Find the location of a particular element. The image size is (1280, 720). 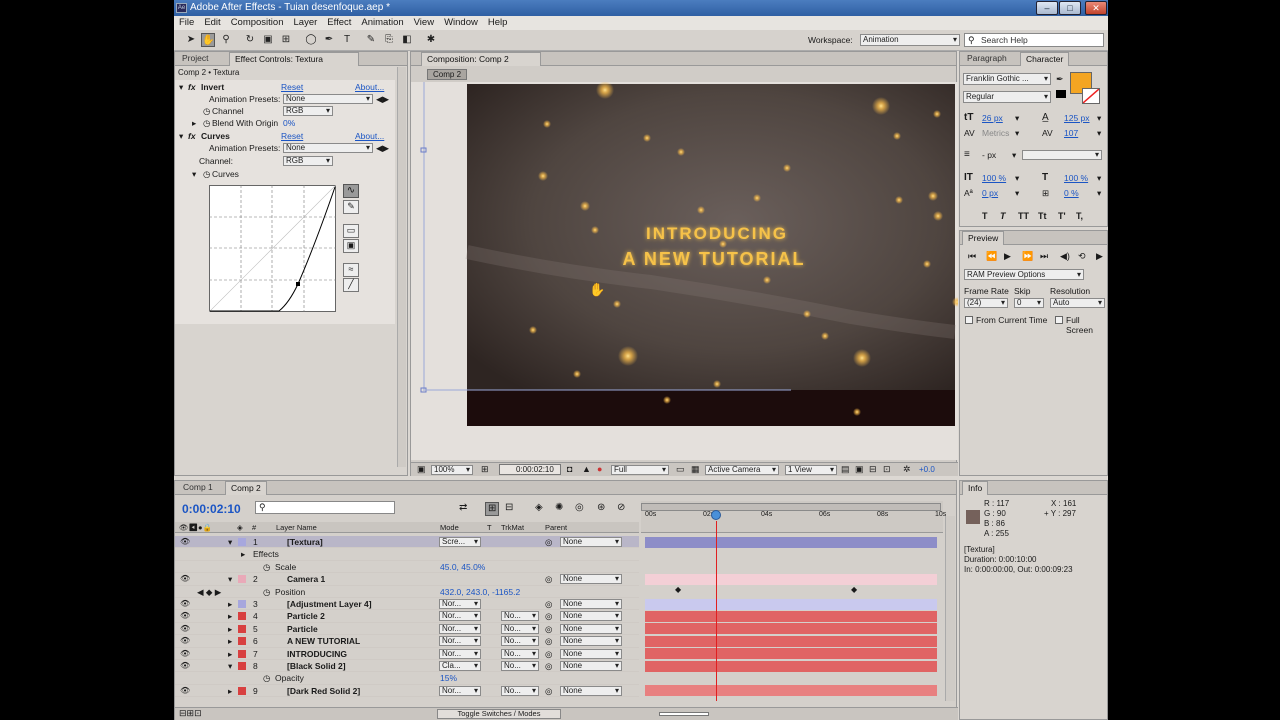

menu-effect: Effect is located at coordinates (339, 23).